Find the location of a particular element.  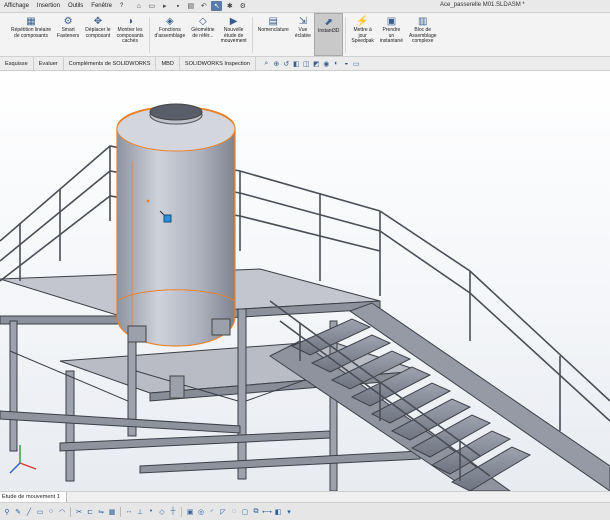

ribbon-button-label: Nouvelle étude de mouvement is located at coordinates (233, 36).